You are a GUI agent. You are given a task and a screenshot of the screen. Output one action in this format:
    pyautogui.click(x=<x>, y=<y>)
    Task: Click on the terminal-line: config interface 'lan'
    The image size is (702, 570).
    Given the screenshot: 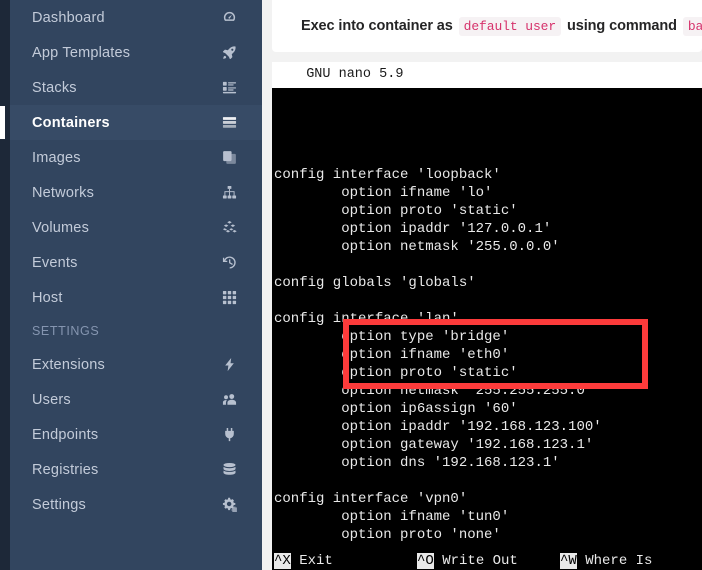 What is the action you would take?
    pyautogui.click(x=366, y=319)
    